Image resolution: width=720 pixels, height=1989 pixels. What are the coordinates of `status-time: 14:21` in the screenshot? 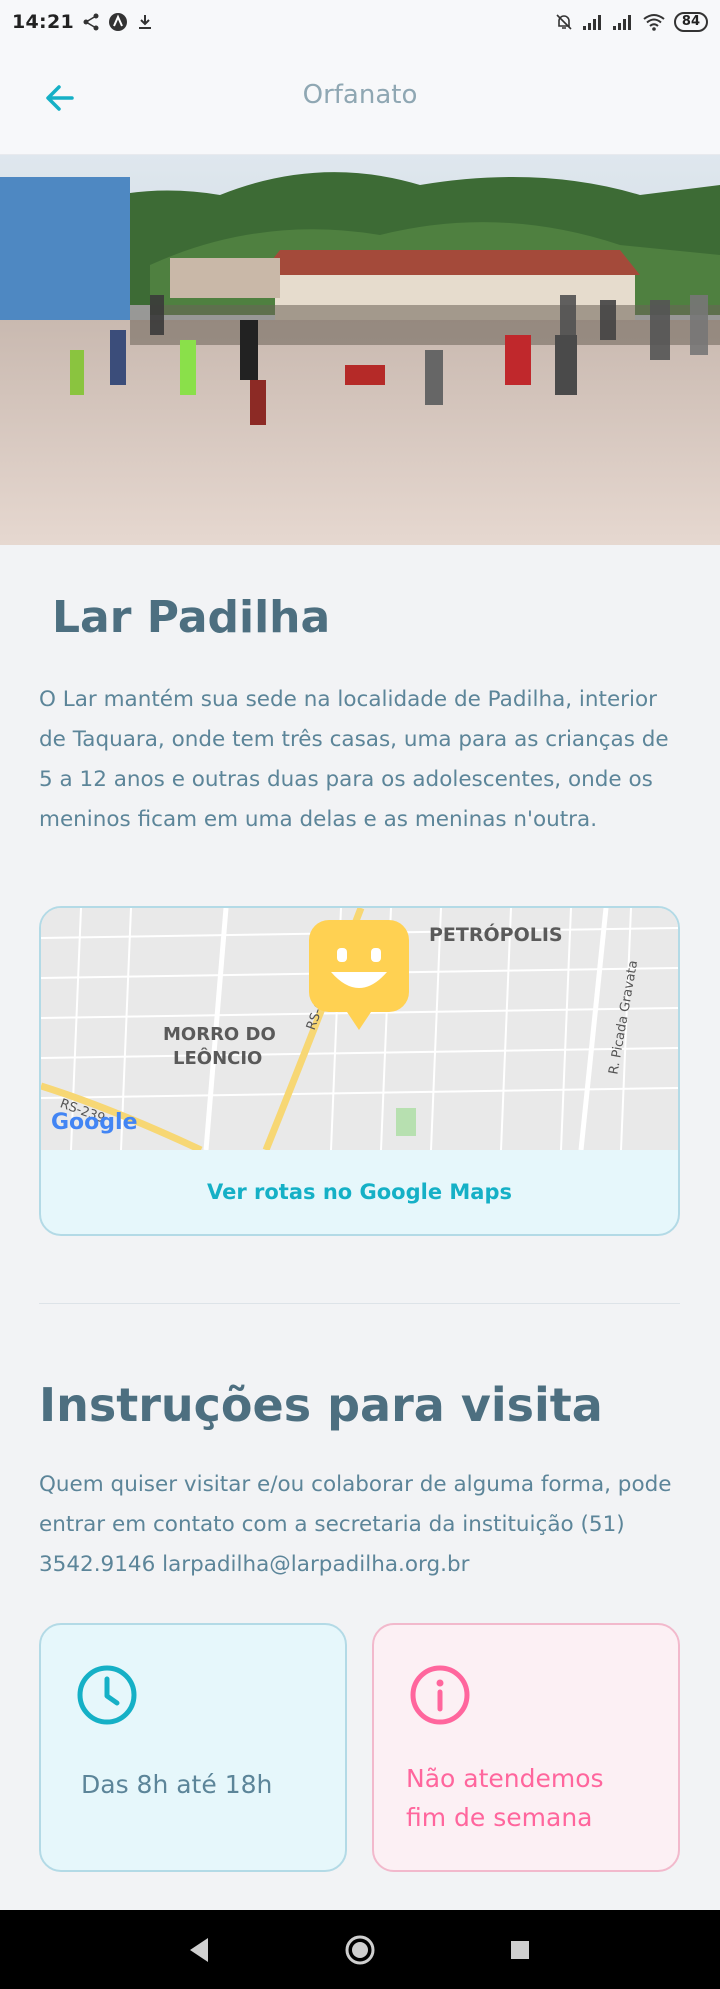 It's located at (43, 22).